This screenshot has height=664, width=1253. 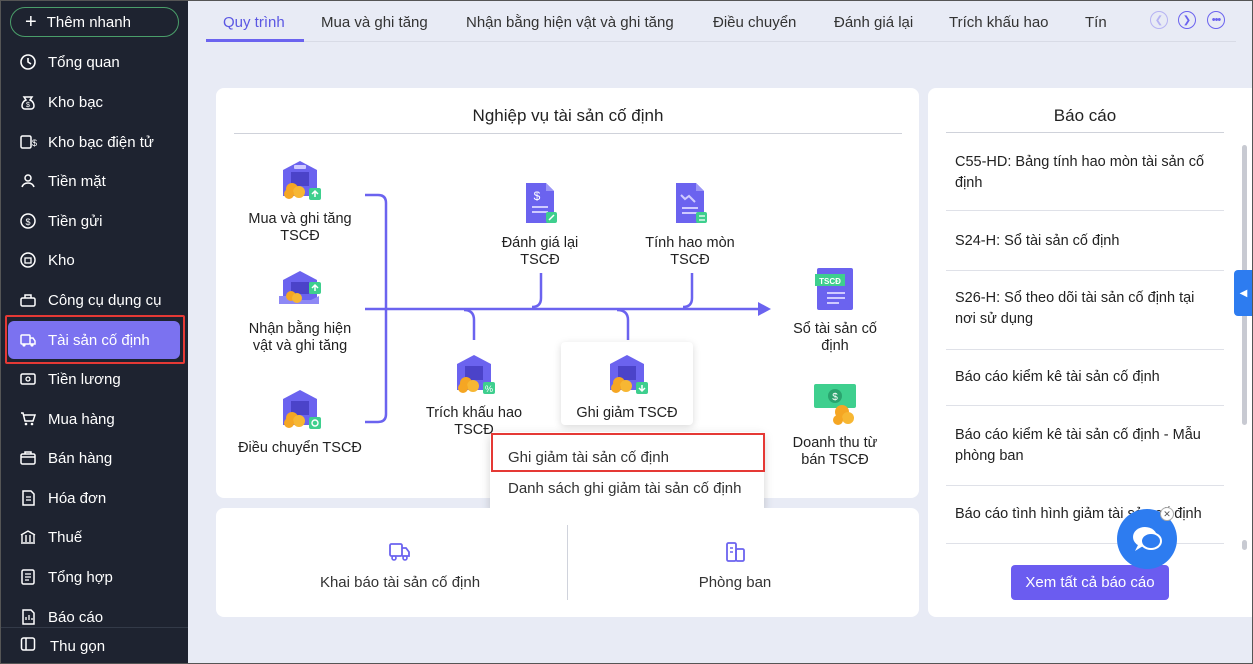 What do you see at coordinates (1244, 545) in the screenshot?
I see `report-scrollbar-end` at bounding box center [1244, 545].